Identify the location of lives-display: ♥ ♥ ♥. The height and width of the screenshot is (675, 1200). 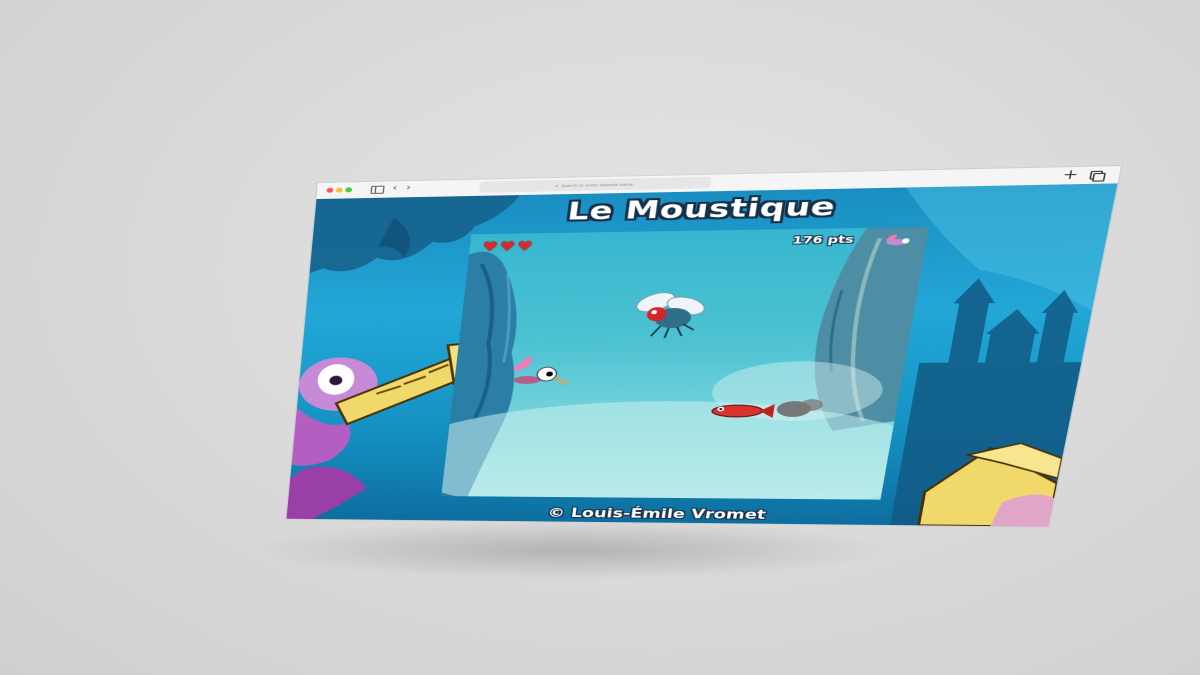
(507, 247).